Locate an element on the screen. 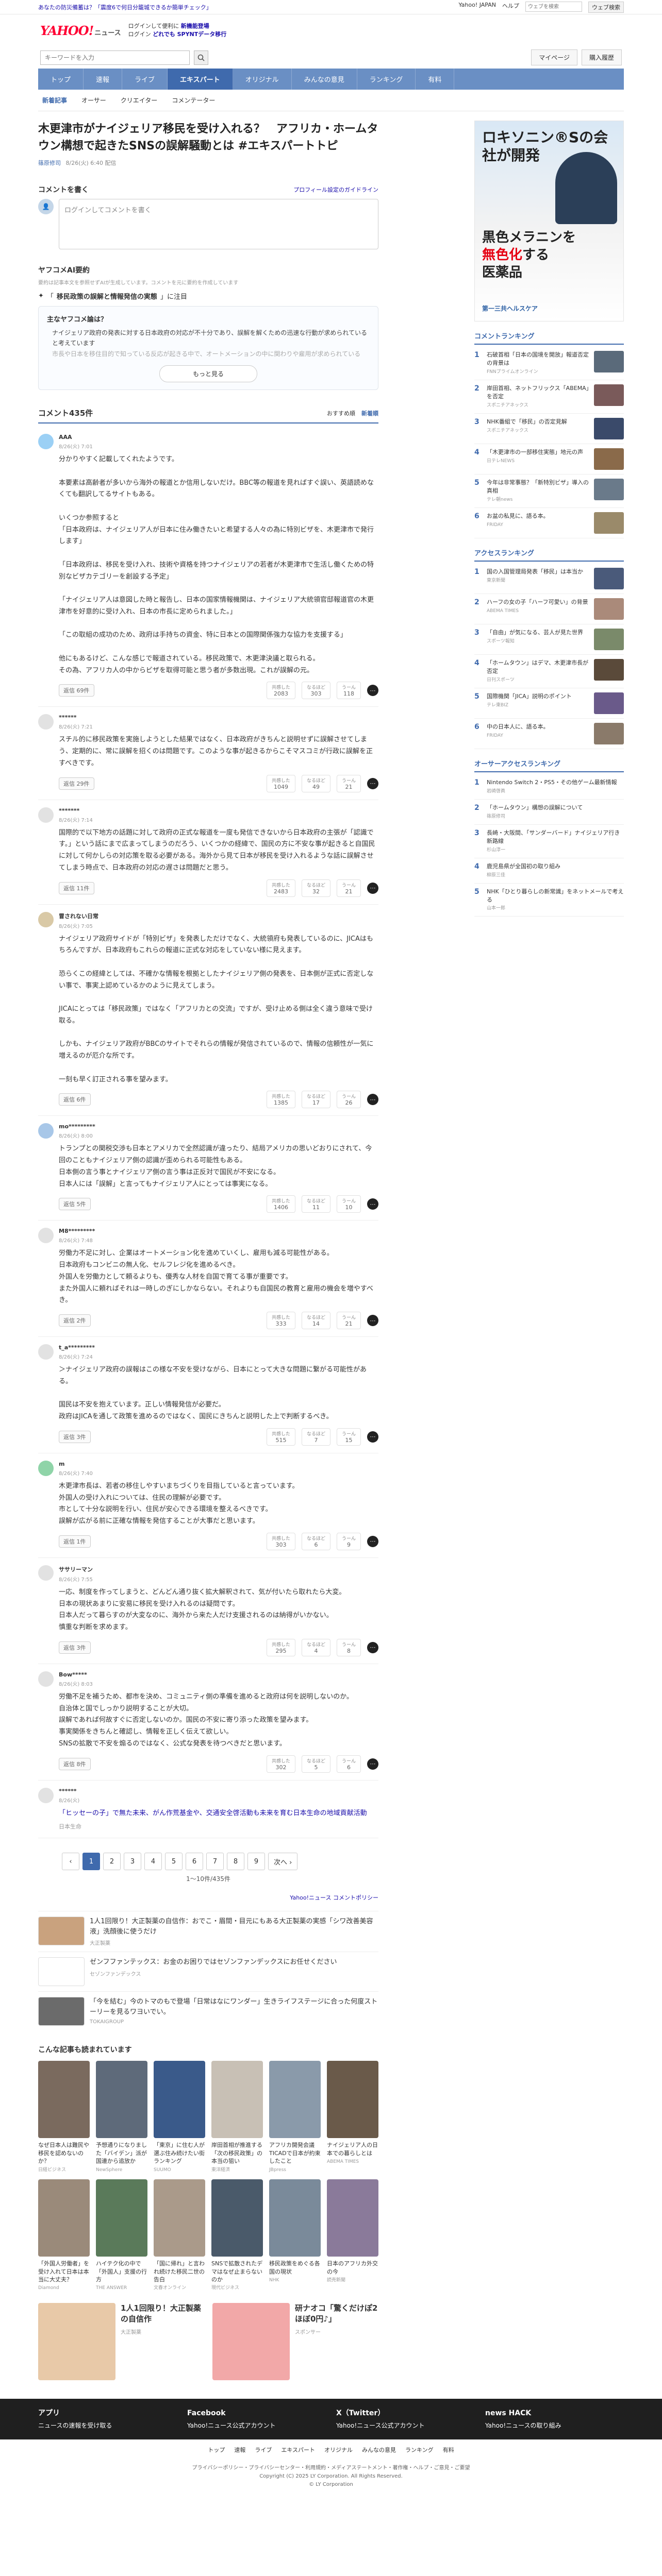 This screenshot has height=2576, width=662. reaction-button: 共感した 1406 is located at coordinates (280, 1204).